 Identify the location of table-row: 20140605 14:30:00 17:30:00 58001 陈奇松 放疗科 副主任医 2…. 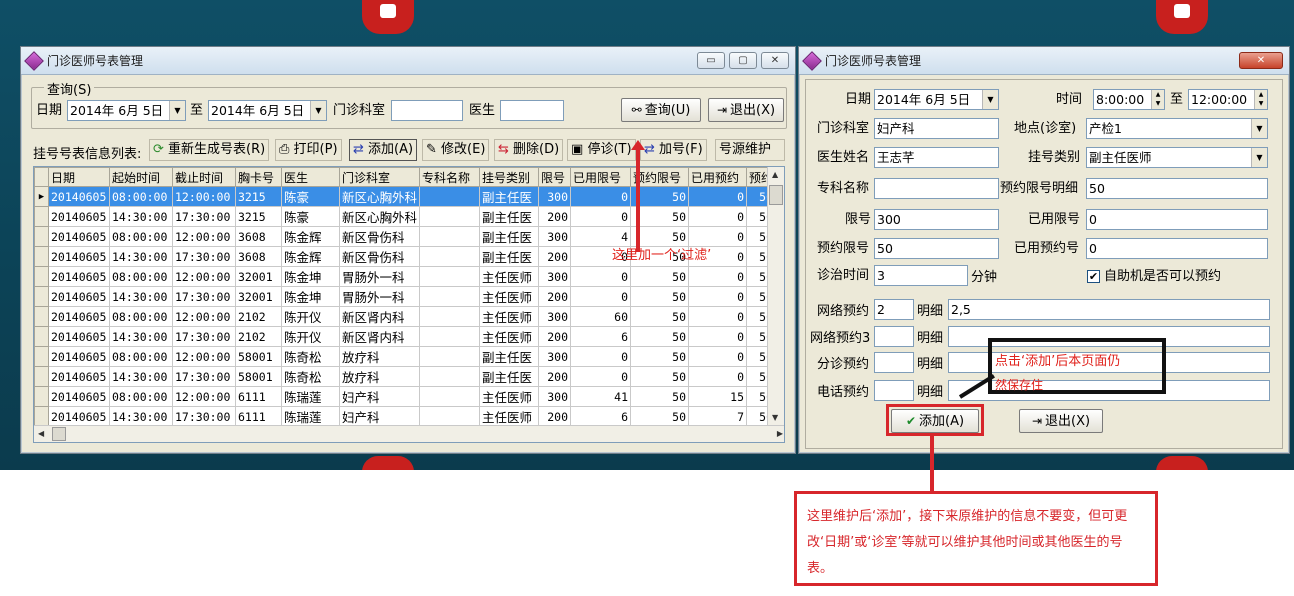
(405, 376).